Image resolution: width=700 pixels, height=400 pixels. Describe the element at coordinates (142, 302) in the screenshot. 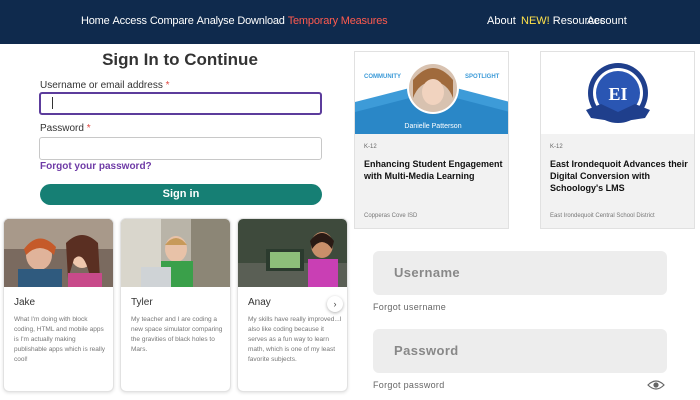

I see `testimonial-name: Tyler` at that location.